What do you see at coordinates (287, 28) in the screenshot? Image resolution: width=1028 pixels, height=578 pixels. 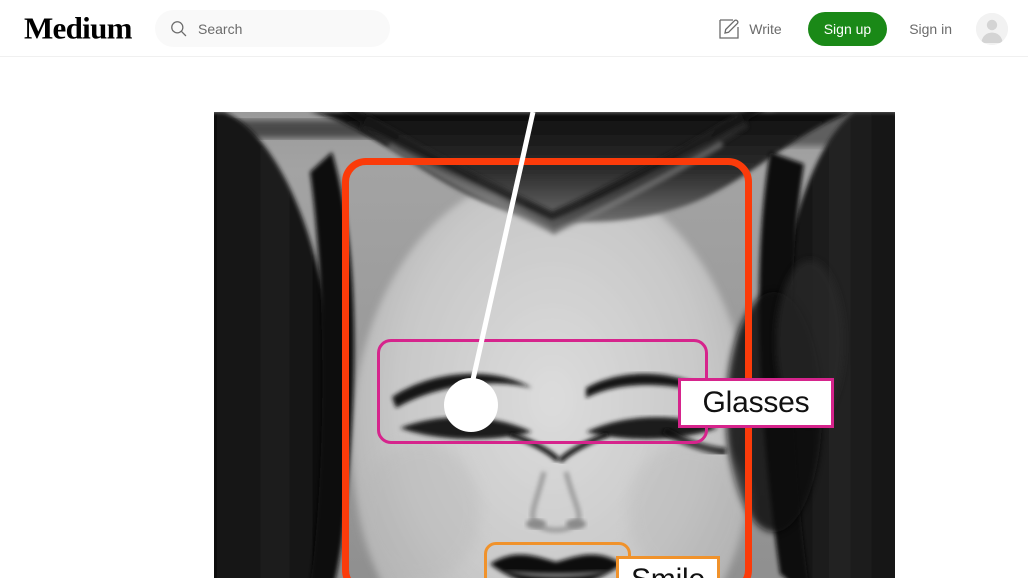 I see `search-input` at bounding box center [287, 28].